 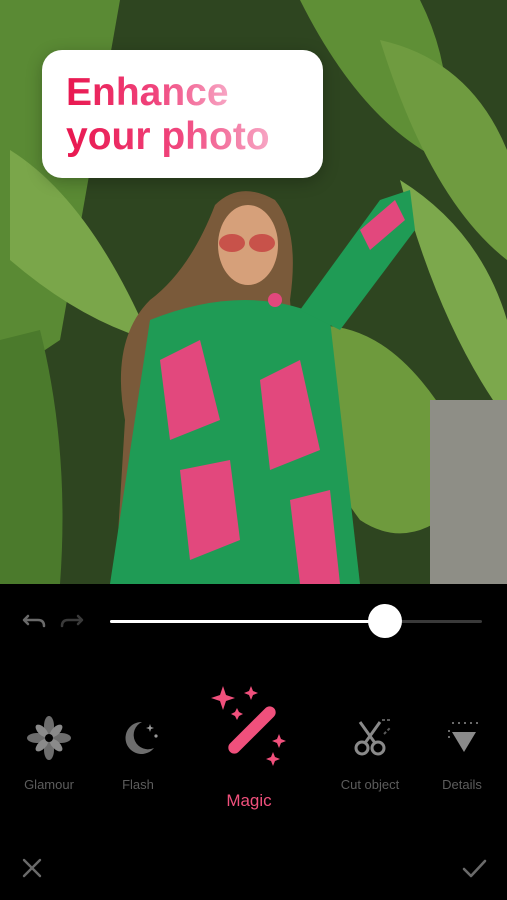 I want to click on tool-flash: Flash, so click(x=138, y=752).